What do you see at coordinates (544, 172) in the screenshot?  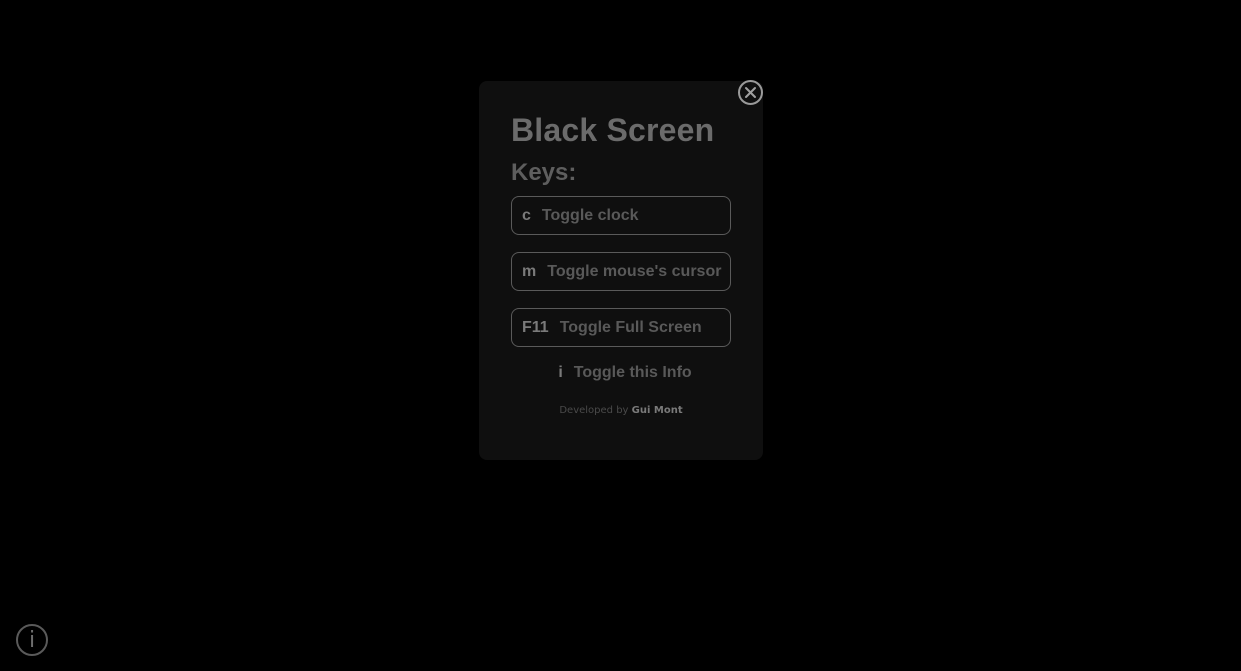 I see `keys-heading: Keys:` at bounding box center [544, 172].